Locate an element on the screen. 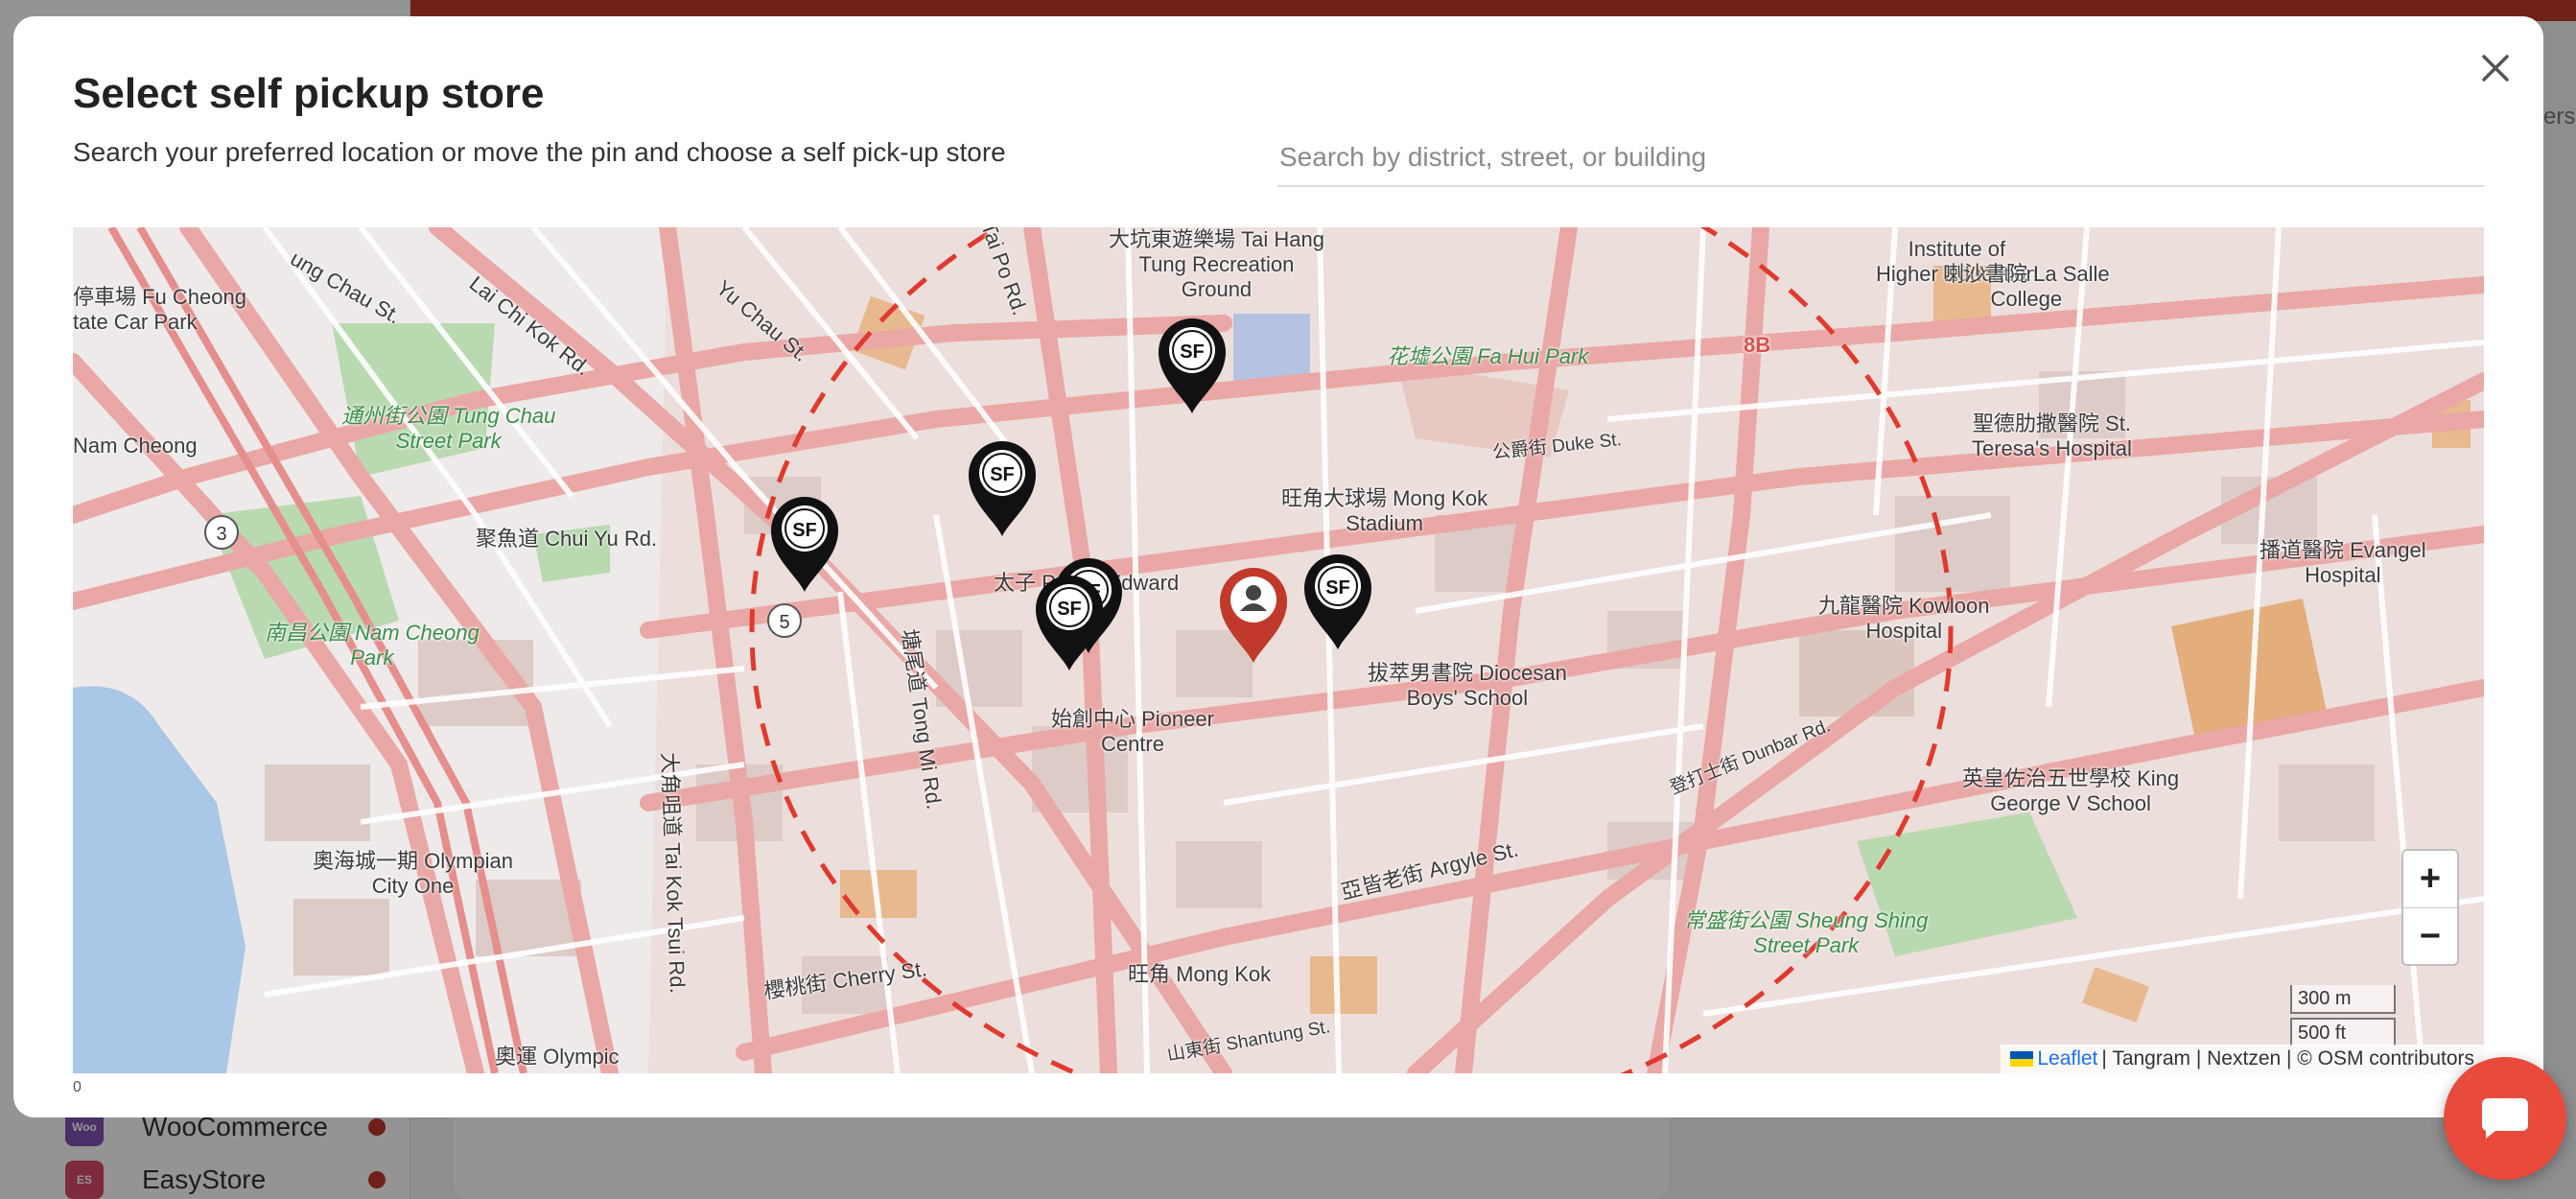 The image size is (2576, 1199). chat-button is located at coordinates (2505, 1118).